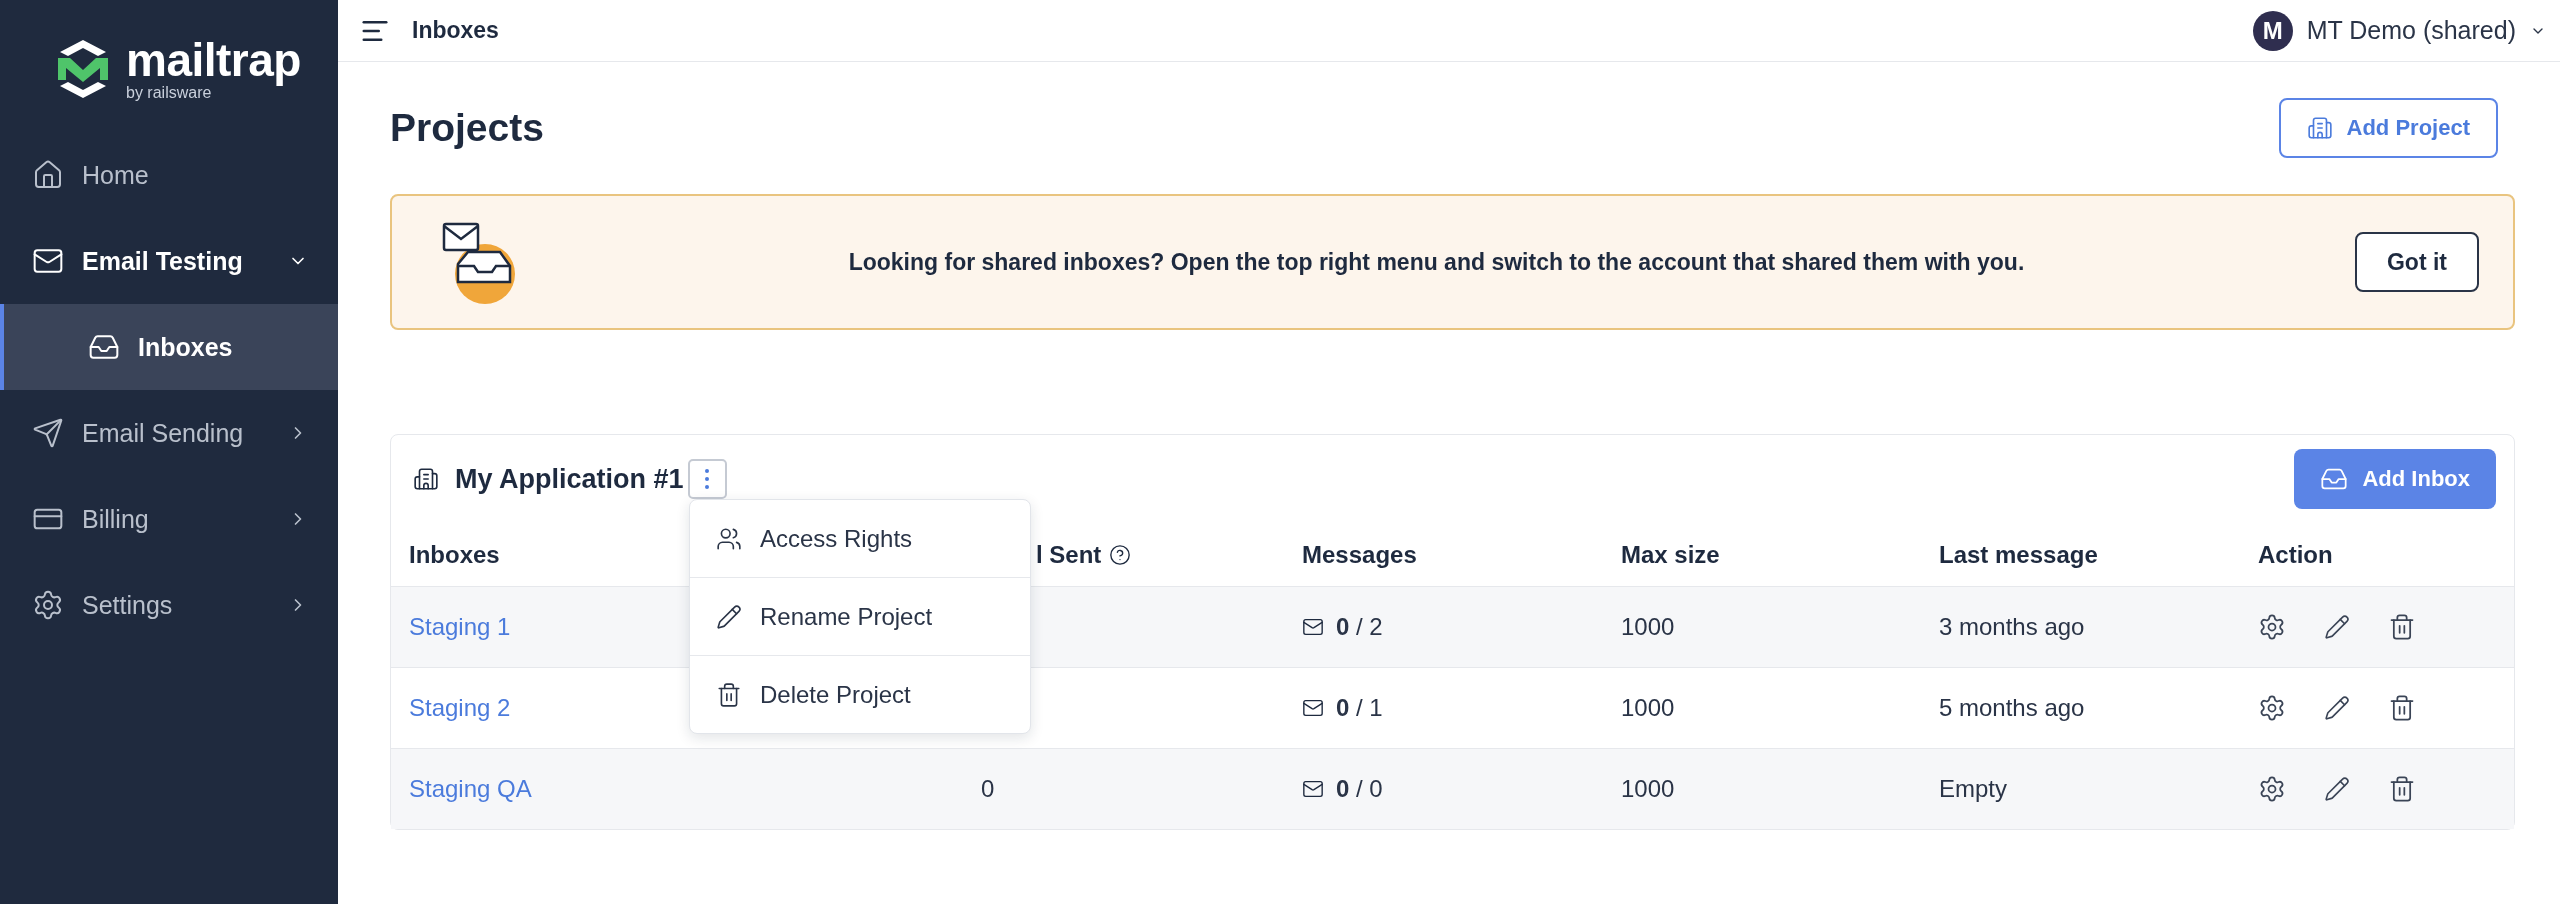 The height and width of the screenshot is (904, 2560). Describe the element at coordinates (729, 538) in the screenshot. I see `users-icon` at that location.